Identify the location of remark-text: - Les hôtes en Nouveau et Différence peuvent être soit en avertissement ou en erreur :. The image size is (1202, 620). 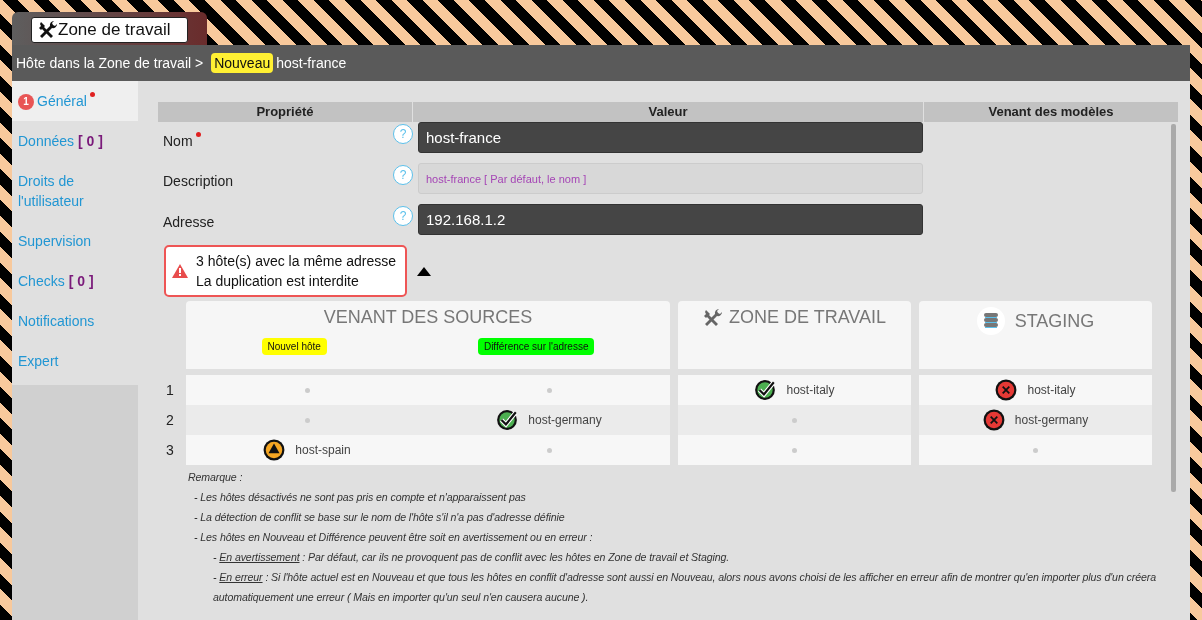
(393, 537).